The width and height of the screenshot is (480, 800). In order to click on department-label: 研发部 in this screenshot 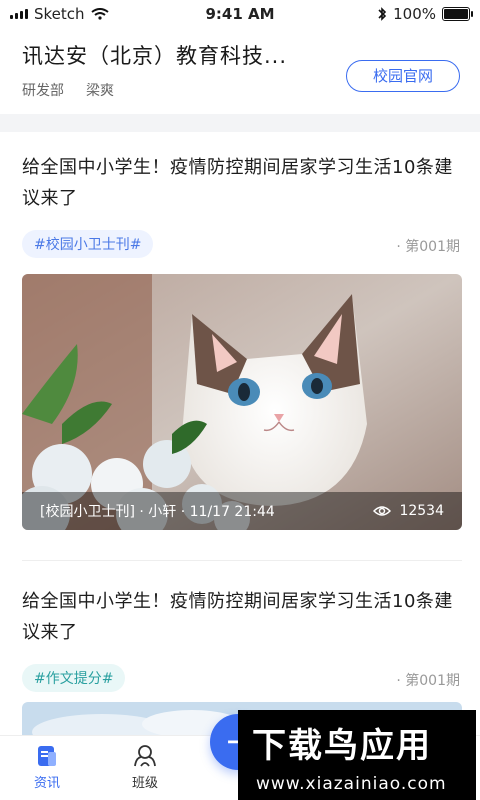, I will do `click(43, 91)`.